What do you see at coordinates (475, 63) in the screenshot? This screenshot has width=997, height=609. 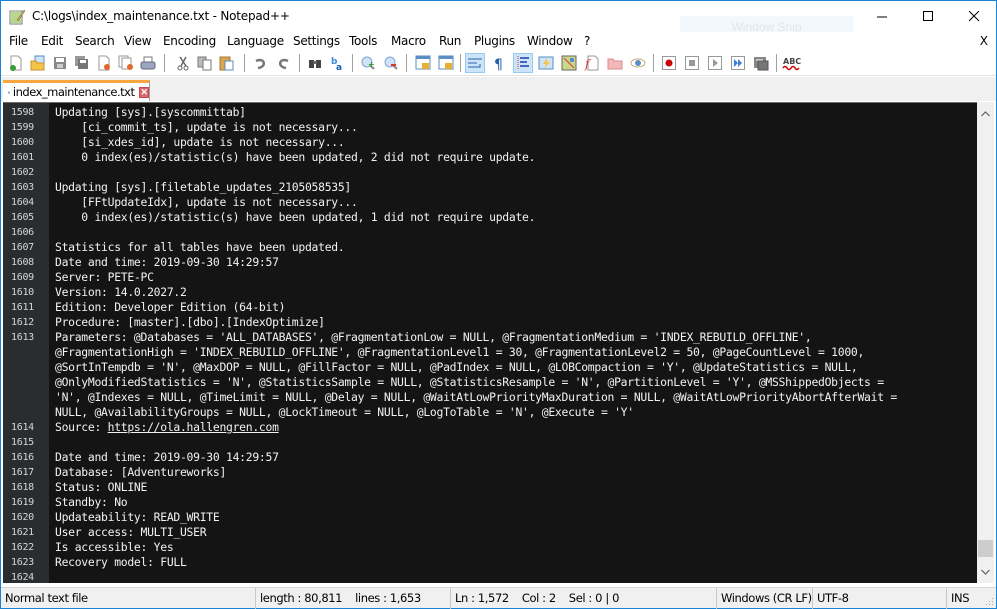 I see `word-wrap-button` at bounding box center [475, 63].